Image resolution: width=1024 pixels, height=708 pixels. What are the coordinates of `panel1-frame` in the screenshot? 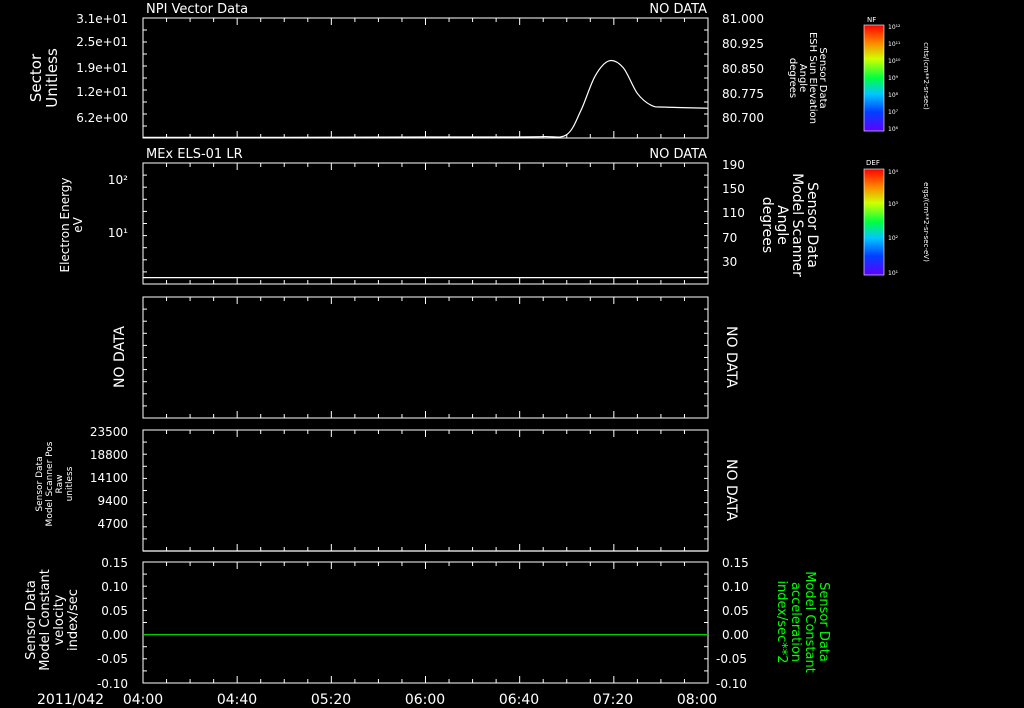 It's located at (425, 78).